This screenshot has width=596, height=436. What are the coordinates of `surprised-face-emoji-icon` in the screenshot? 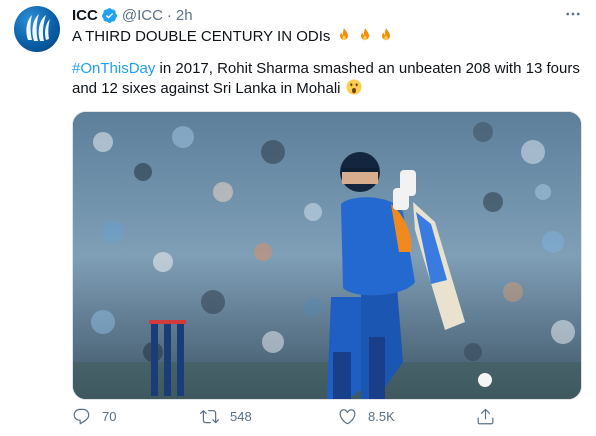 It's located at (354, 87).